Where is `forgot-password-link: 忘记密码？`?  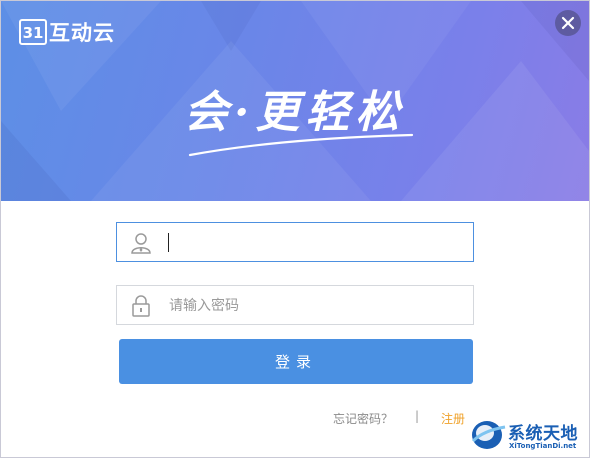
forgot-password-link: 忘记密码？ is located at coordinates (363, 418).